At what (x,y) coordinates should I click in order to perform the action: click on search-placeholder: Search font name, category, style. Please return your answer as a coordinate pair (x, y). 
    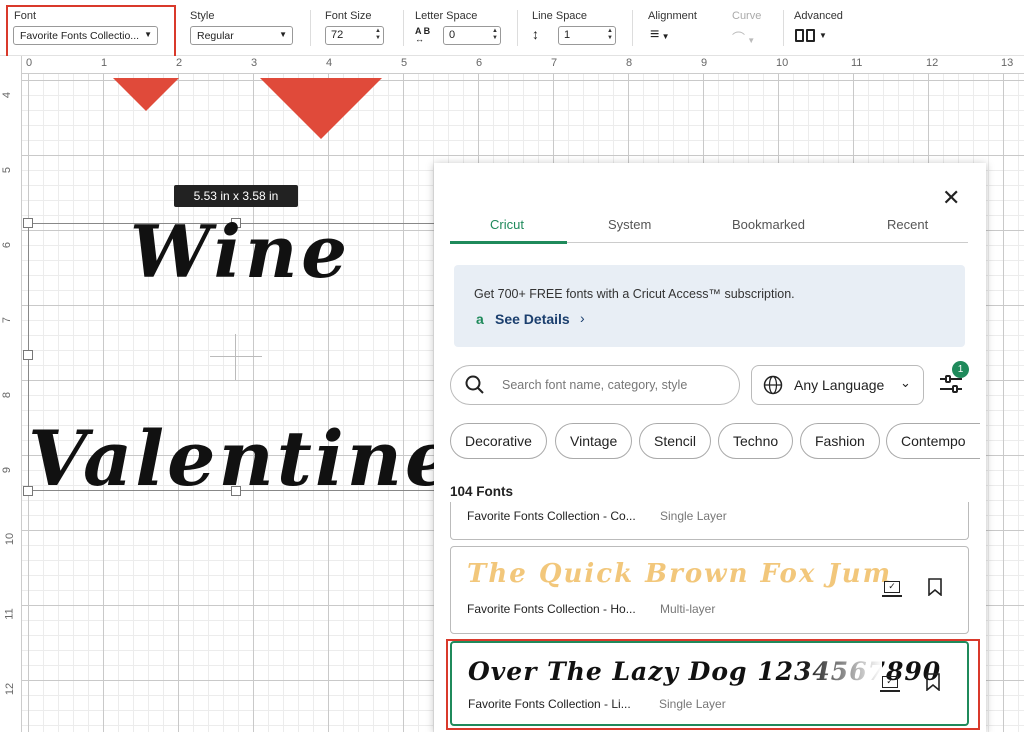
    Looking at the image, I should click on (595, 385).